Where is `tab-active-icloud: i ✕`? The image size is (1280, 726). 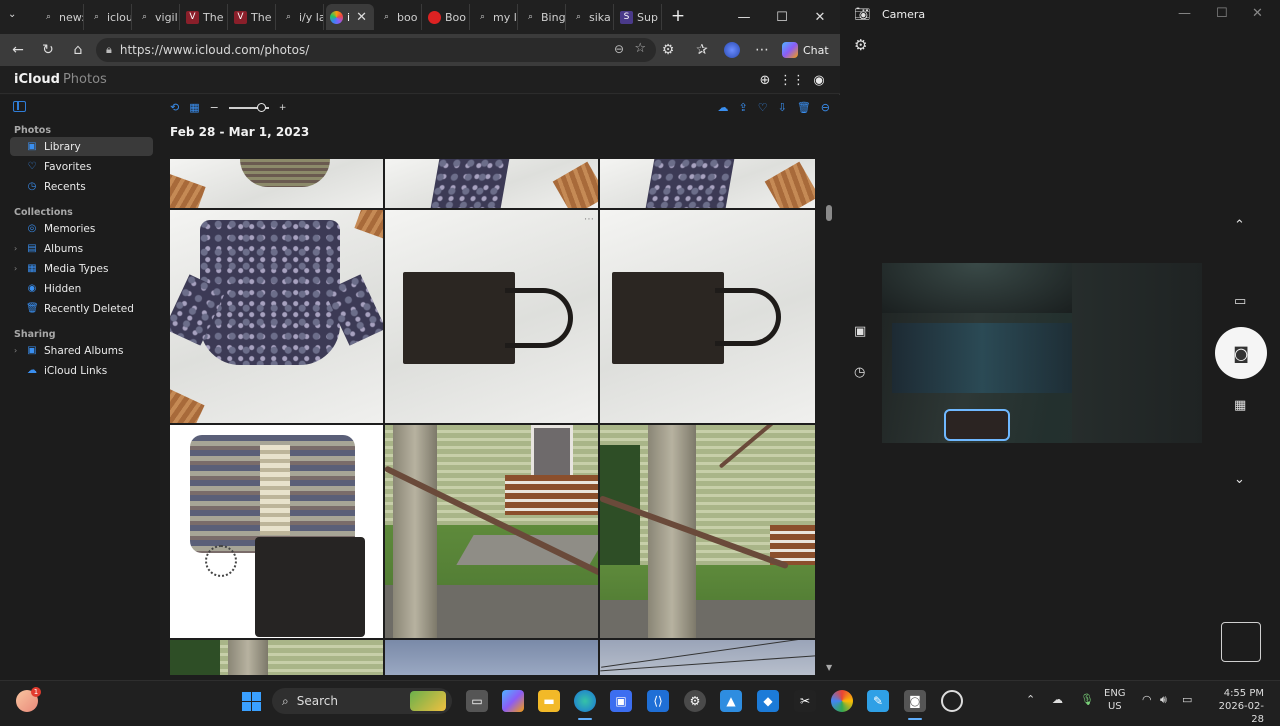 tab-active-icloud: i ✕ is located at coordinates (350, 17).